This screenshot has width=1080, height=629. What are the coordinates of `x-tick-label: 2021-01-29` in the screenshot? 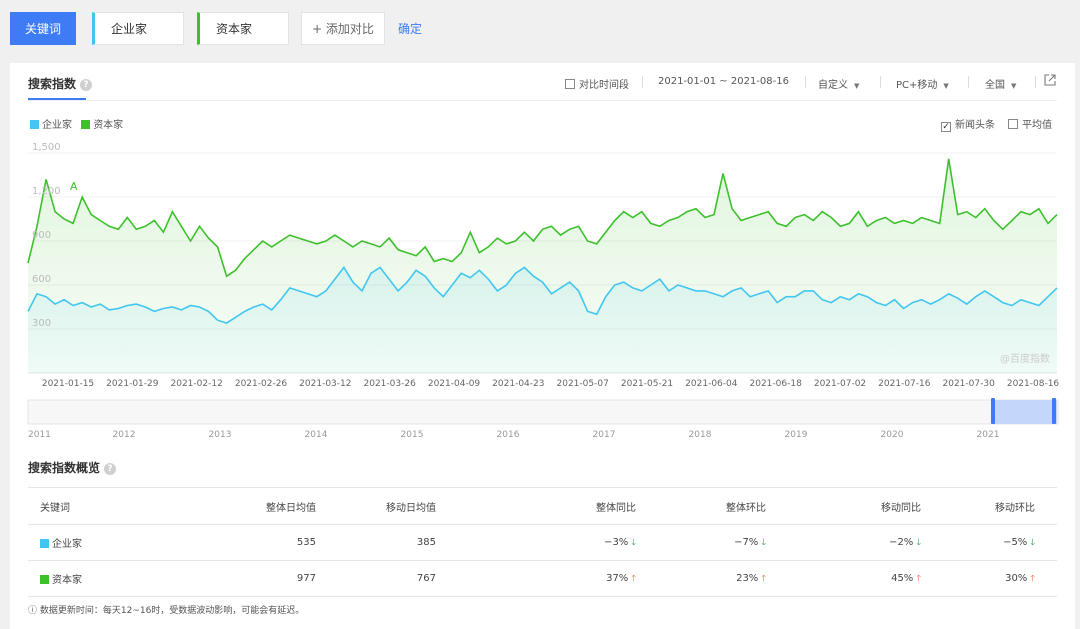 It's located at (132, 384).